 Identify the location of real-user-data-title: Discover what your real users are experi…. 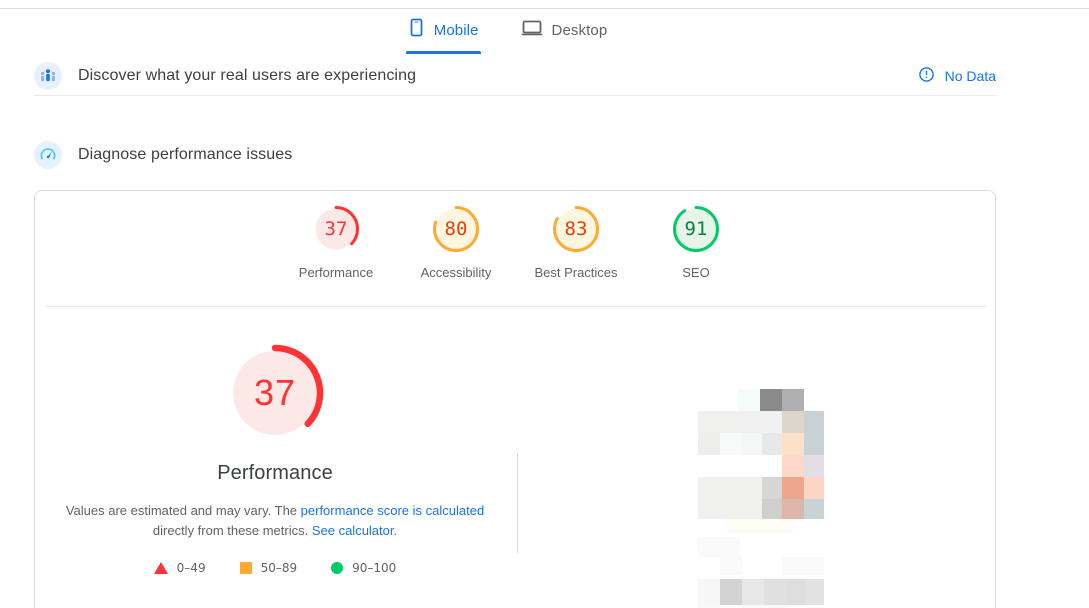
(247, 75).